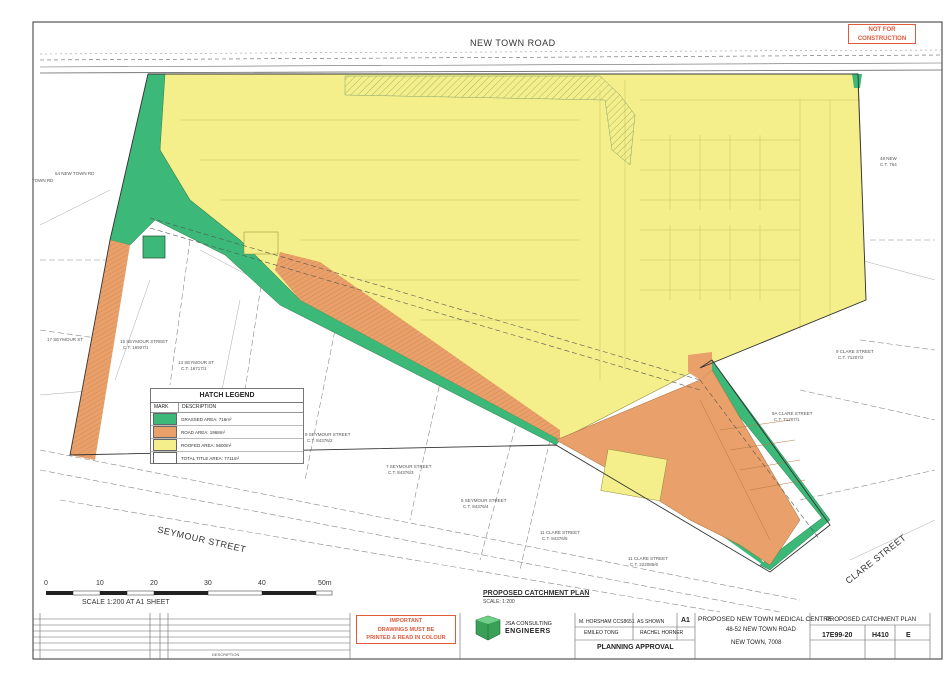  What do you see at coordinates (194, 368) in the screenshot?
I see `lot-label: C.T. 16717/1` at bounding box center [194, 368].